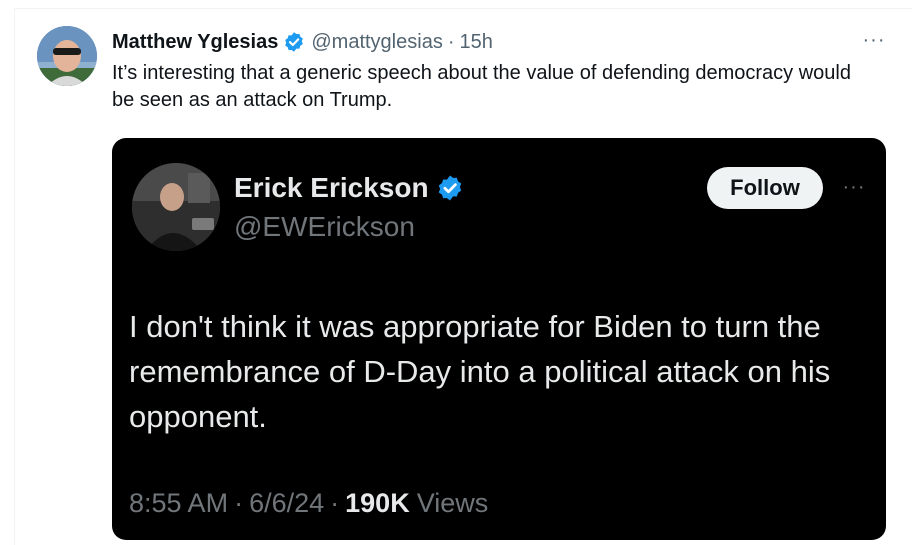  I want to click on post-time: 15h, so click(476, 42).